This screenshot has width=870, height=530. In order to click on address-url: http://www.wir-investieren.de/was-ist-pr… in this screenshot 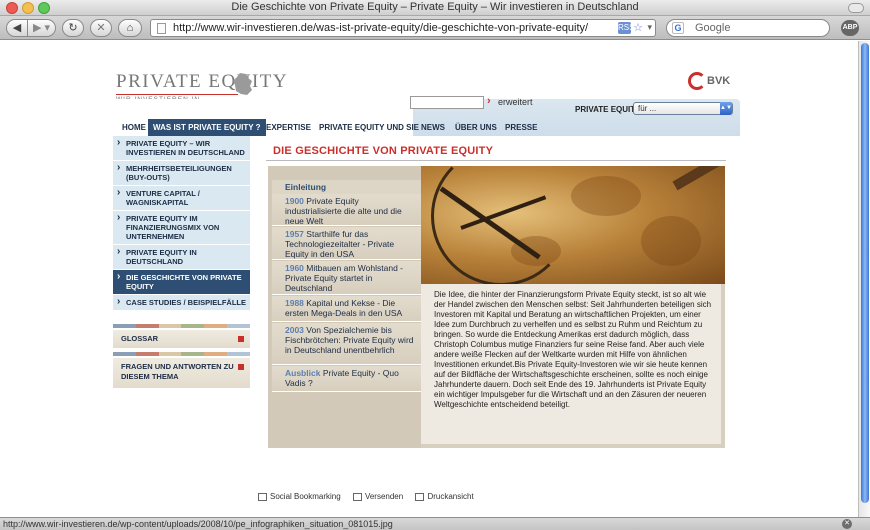, I will do `click(380, 28)`.